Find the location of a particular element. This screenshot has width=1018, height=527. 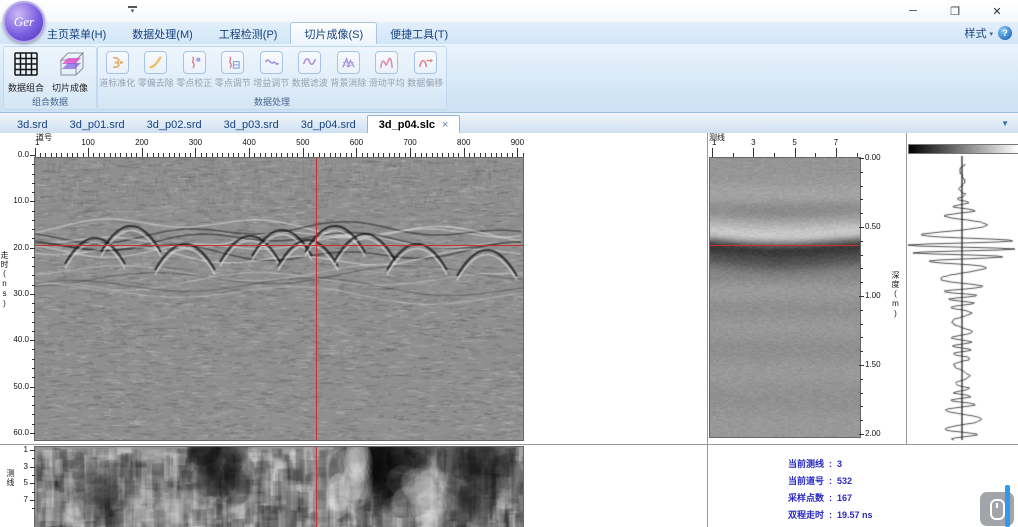

ribbon-button-0-1: 切片成像 is located at coordinates (70, 71).